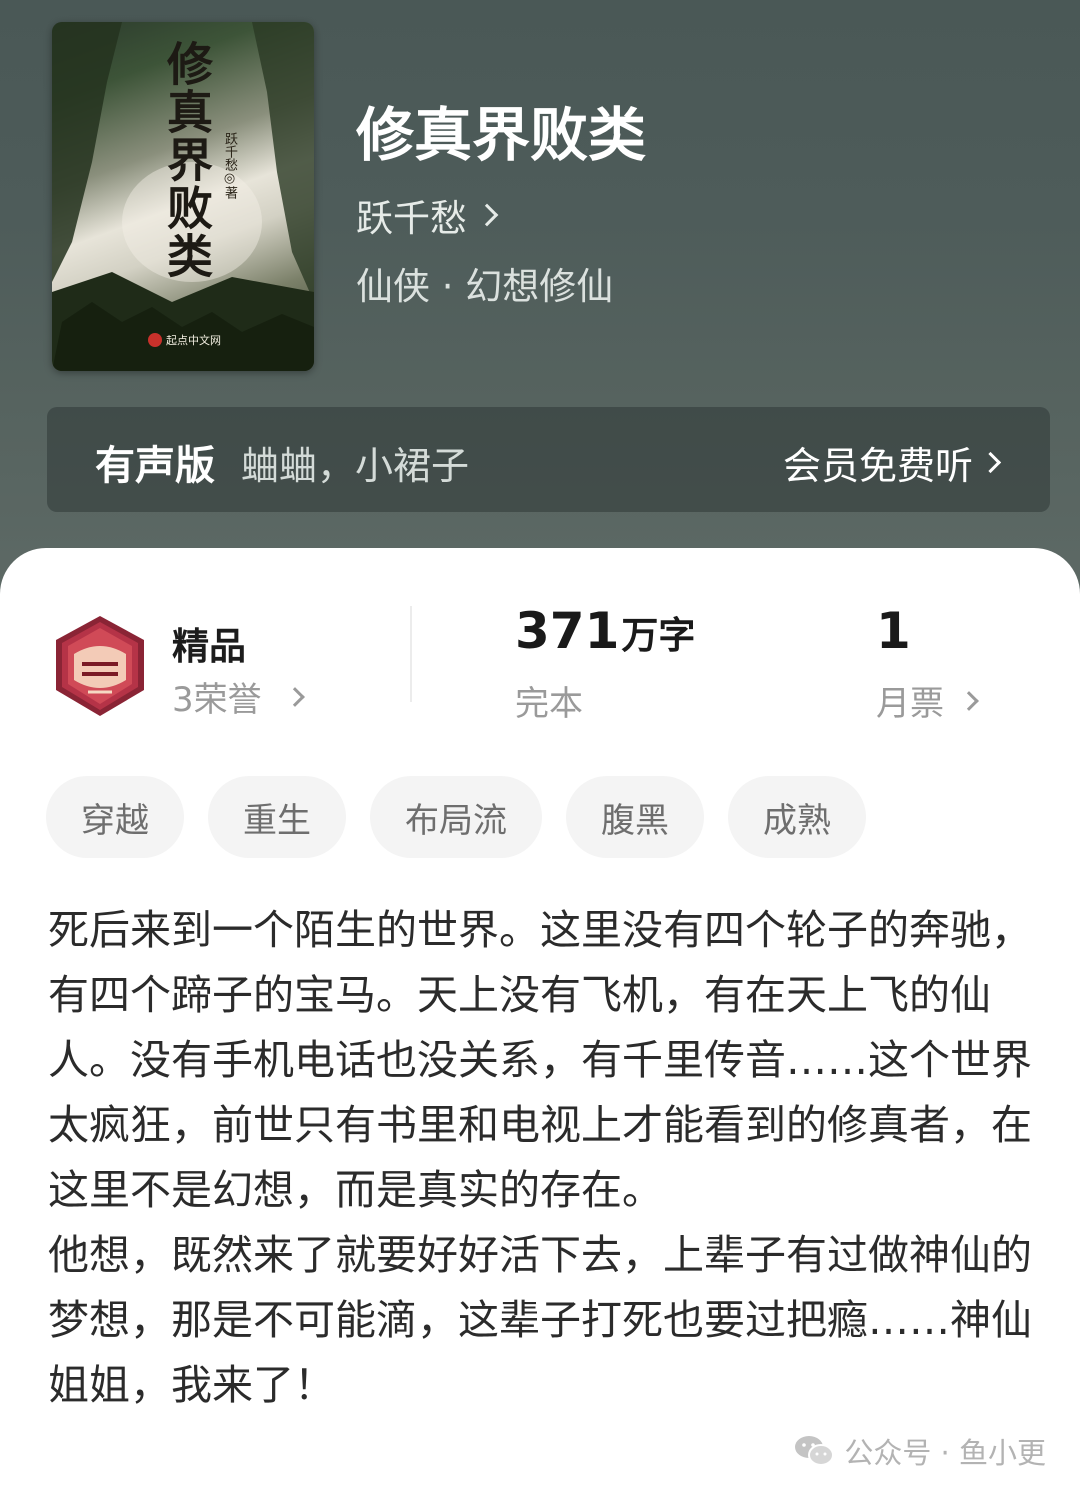 Image resolution: width=1080 pixels, height=1494 pixels. I want to click on publisher-logo-text: 起点中文网, so click(193, 340).